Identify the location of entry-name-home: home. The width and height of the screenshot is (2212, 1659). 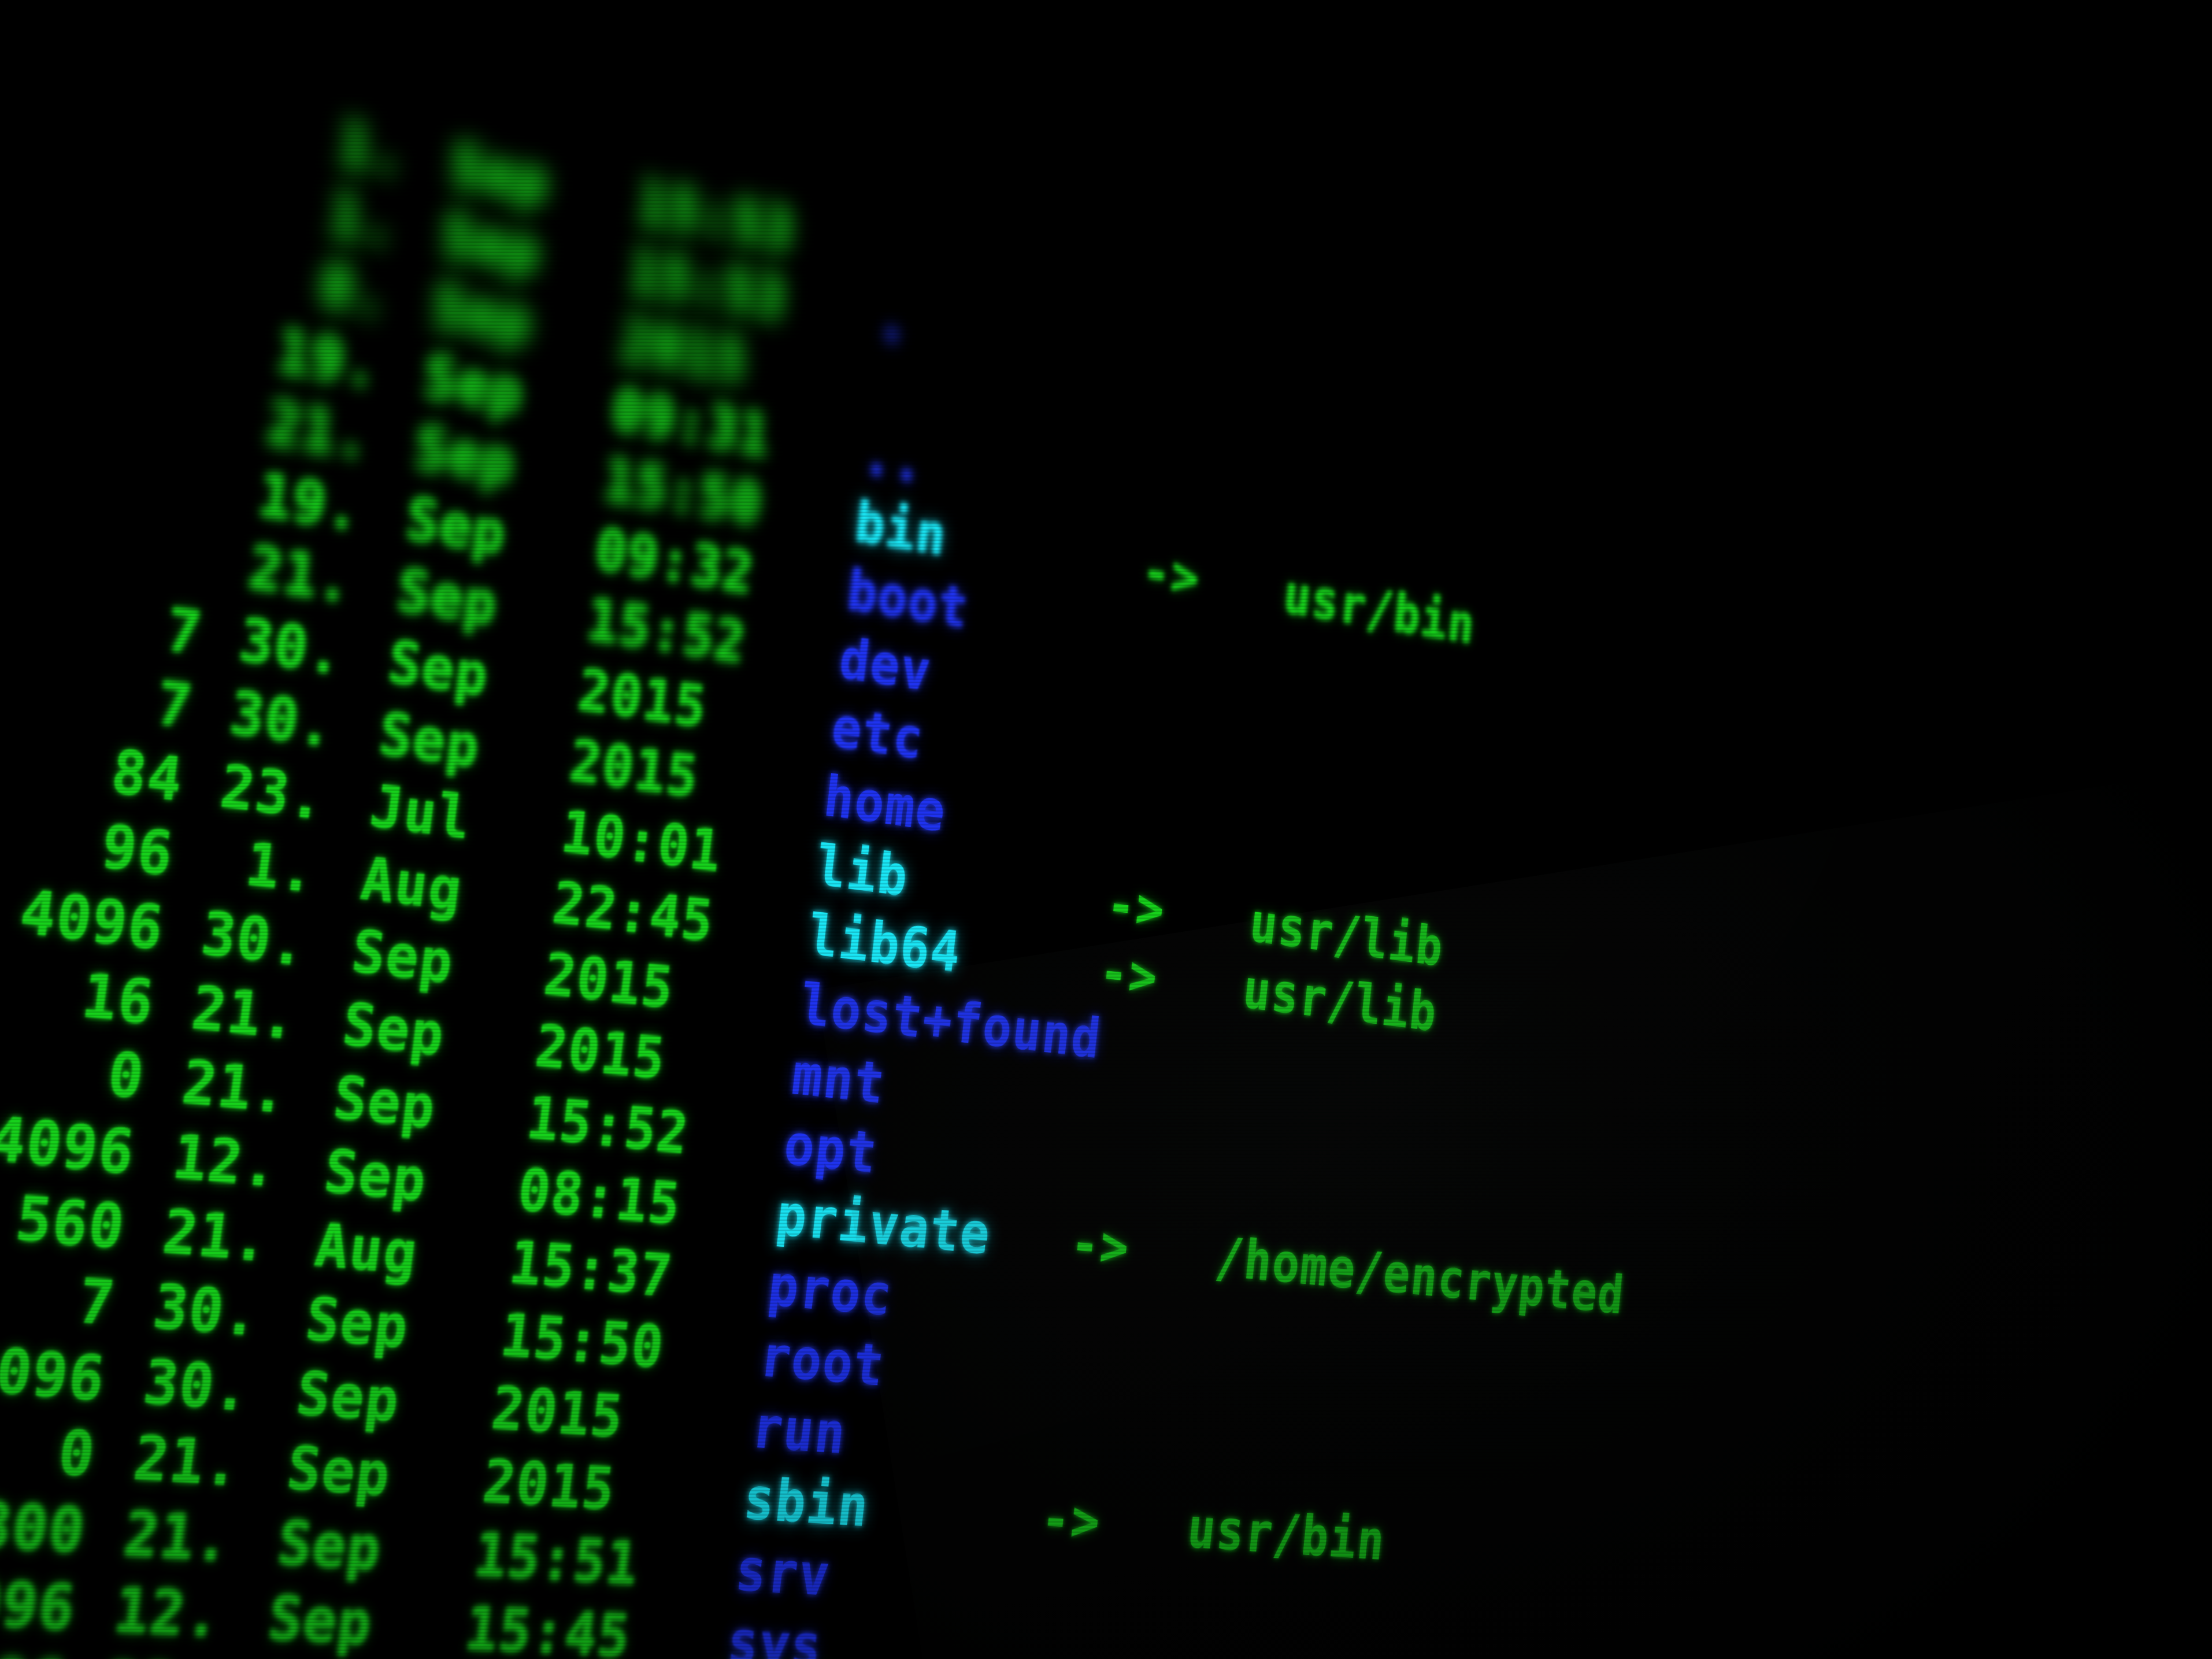
(885, 804).